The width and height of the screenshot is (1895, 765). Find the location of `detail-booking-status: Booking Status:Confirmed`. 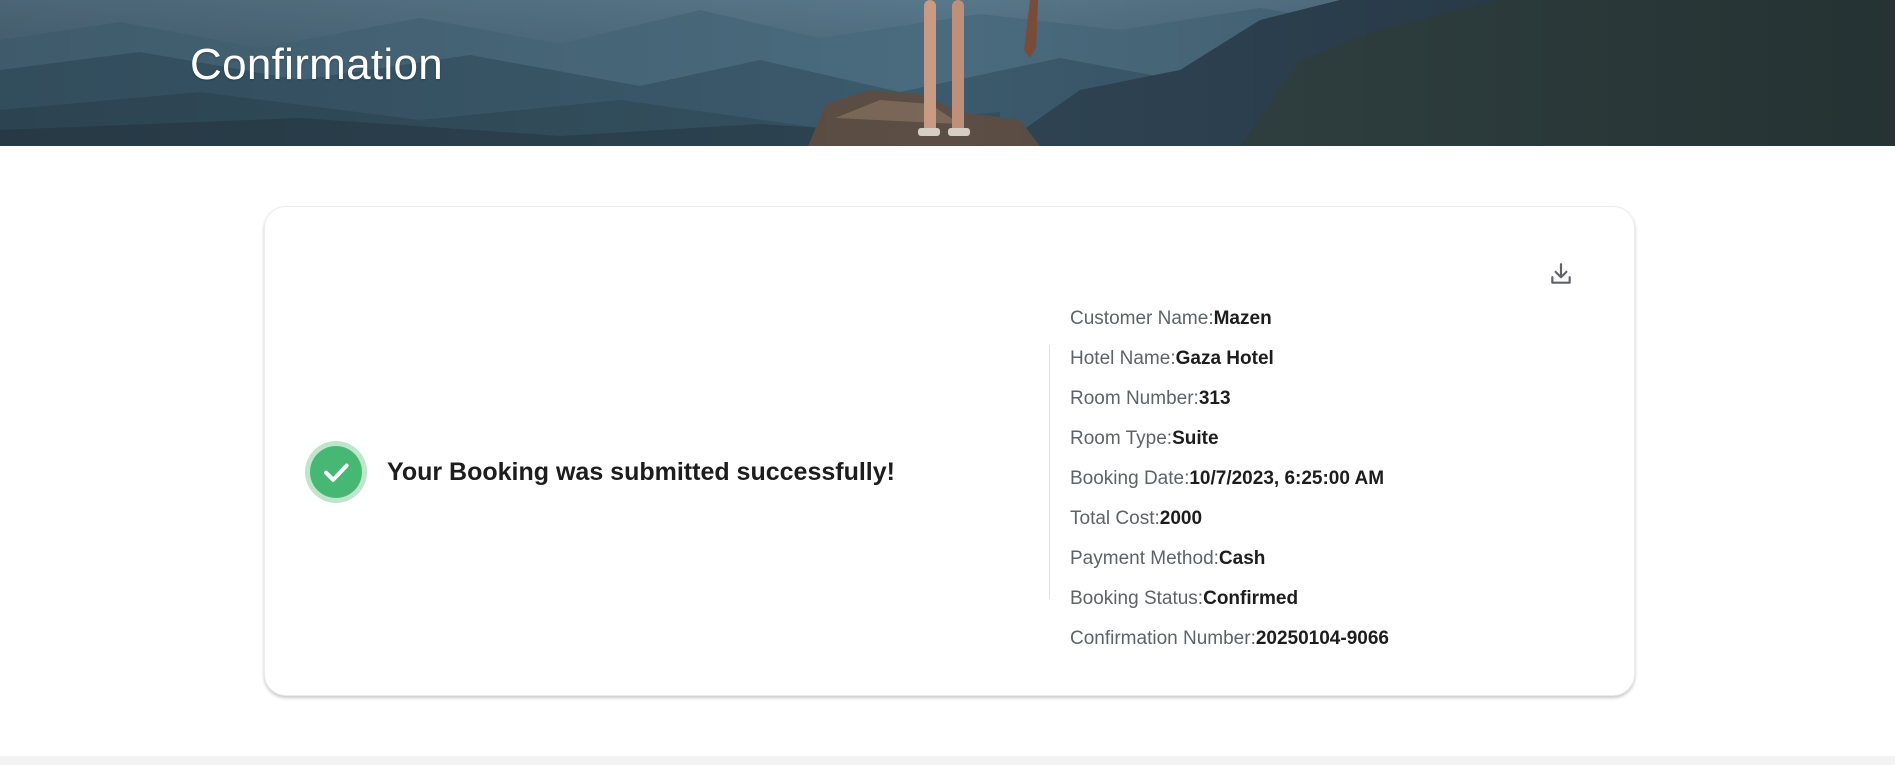

detail-booking-status: Booking Status:Confirmed is located at coordinates (1229, 599).